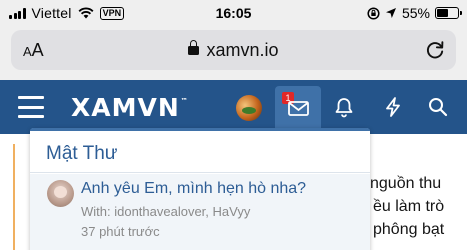  Describe the element at coordinates (344, 107) in the screenshot. I see `bell-icon` at that location.